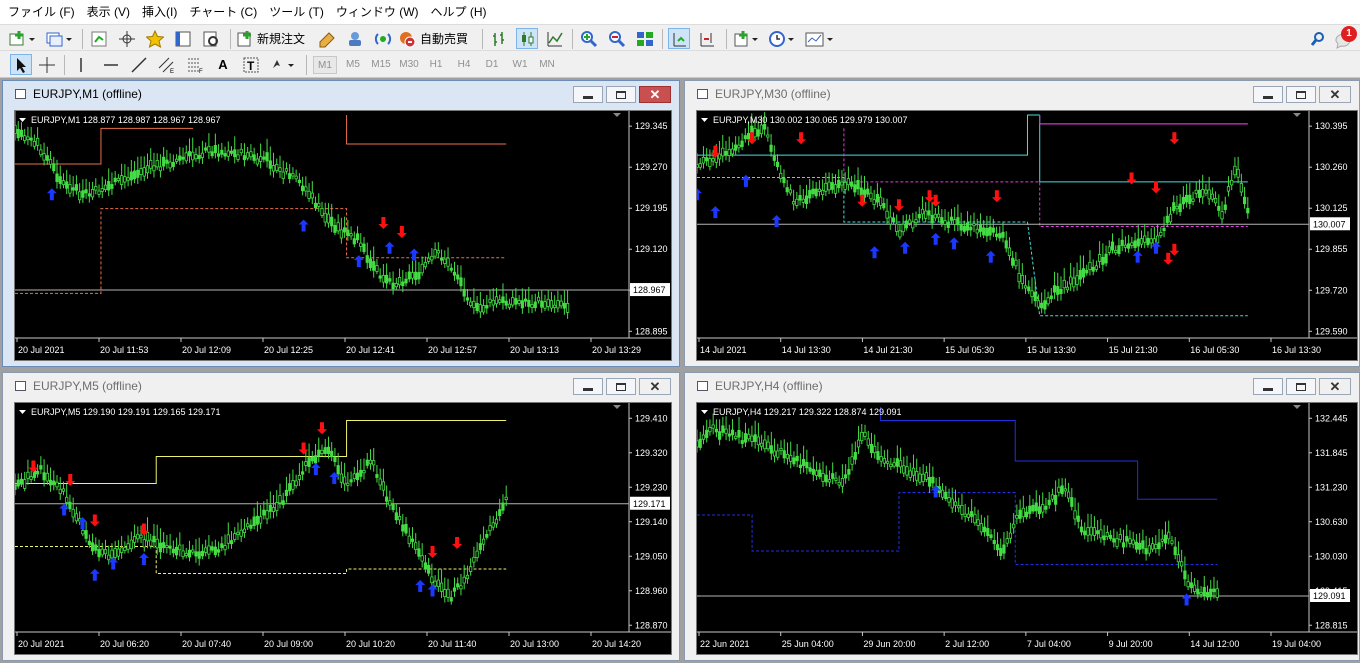  I want to click on timeframe-m1: M1, so click(325, 65).